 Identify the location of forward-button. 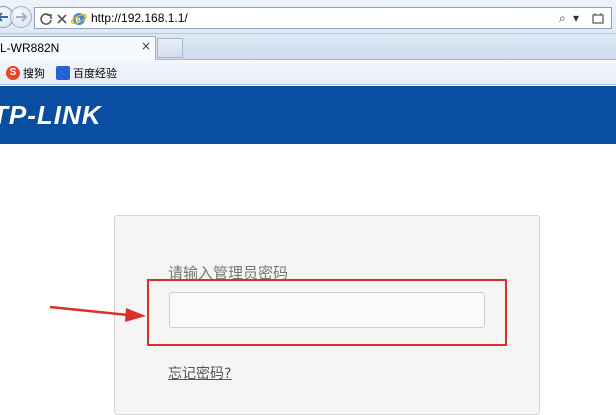
(21, 17).